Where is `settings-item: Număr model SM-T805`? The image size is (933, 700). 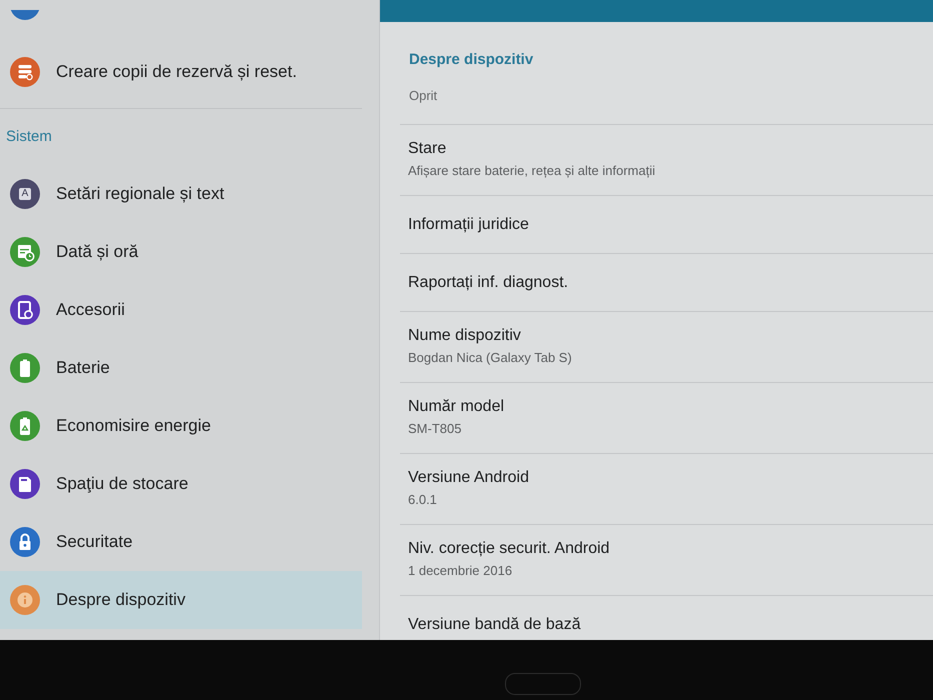 settings-item: Număr model SM-T805 is located at coordinates (666, 418).